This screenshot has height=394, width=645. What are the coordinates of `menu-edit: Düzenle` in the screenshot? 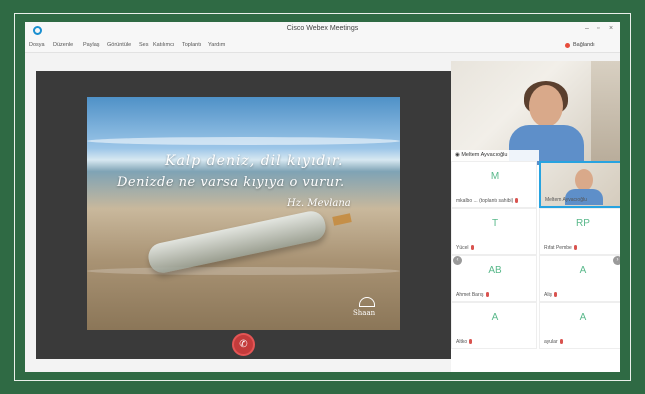 It's located at (63, 45).